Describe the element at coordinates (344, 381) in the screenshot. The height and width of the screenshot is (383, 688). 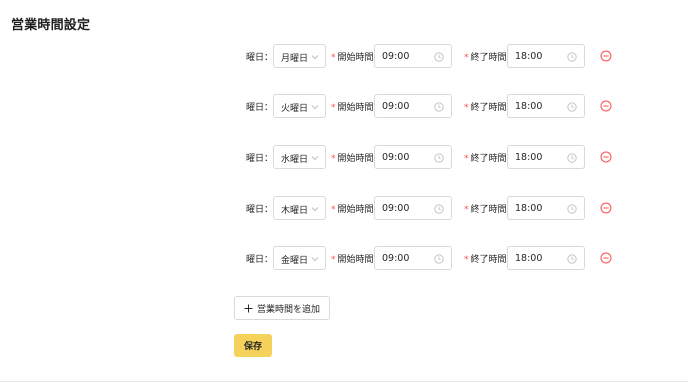
I see `divider` at that location.